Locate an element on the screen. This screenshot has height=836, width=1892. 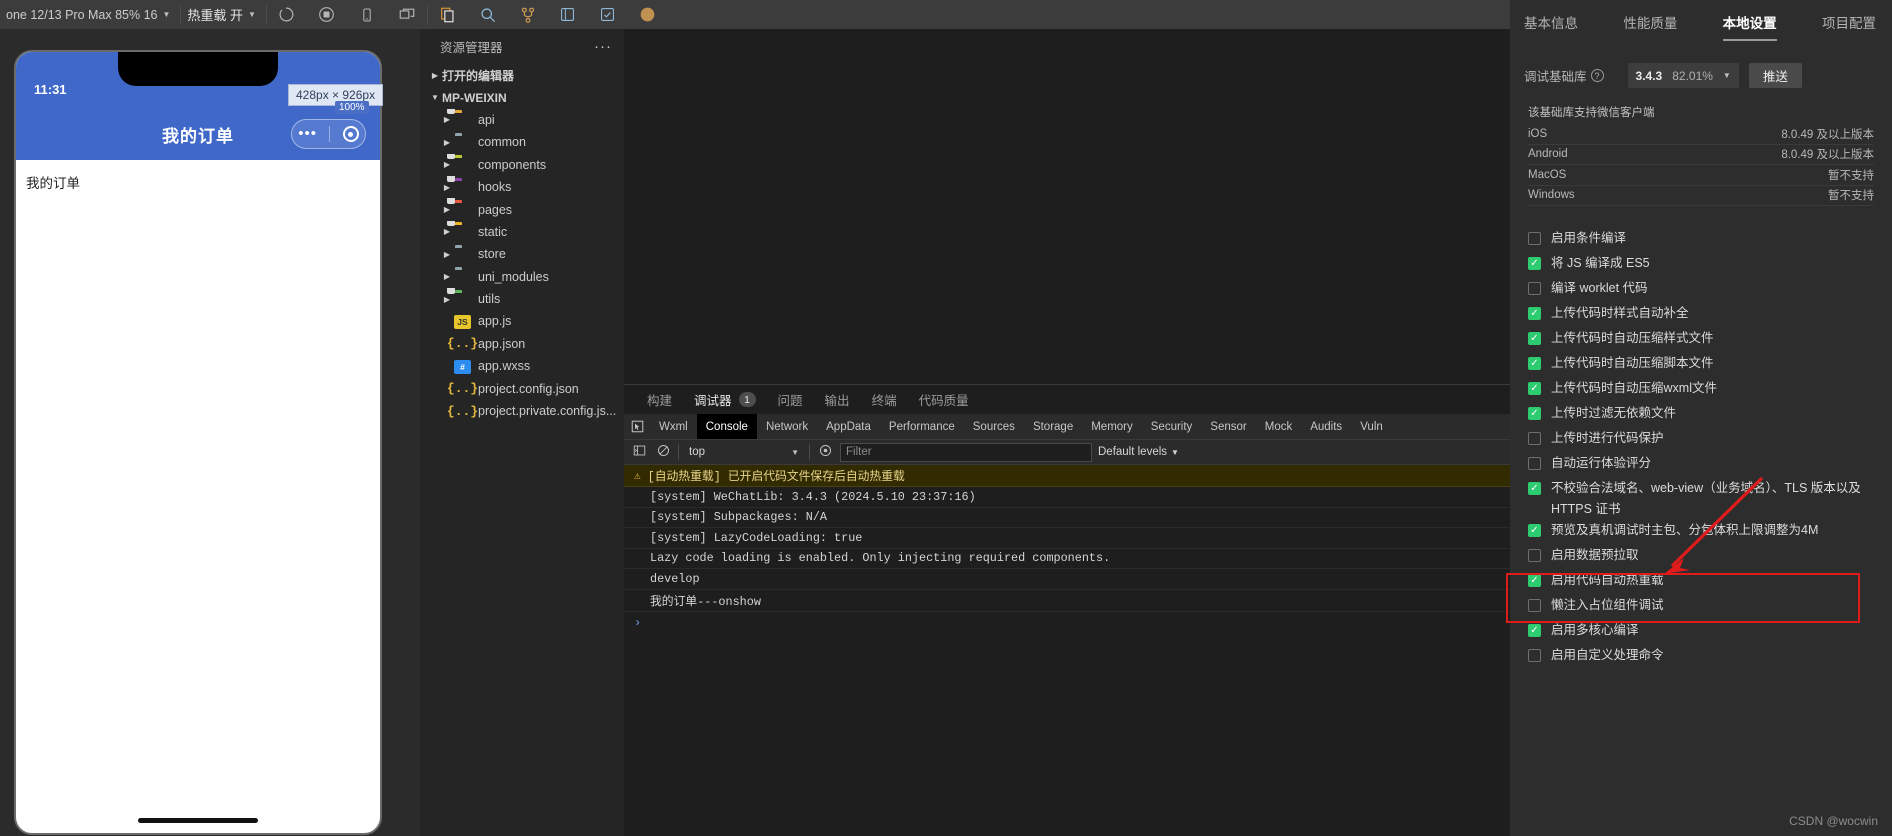
devtools-tab-audits: Audits is located at coordinates (1326, 426).